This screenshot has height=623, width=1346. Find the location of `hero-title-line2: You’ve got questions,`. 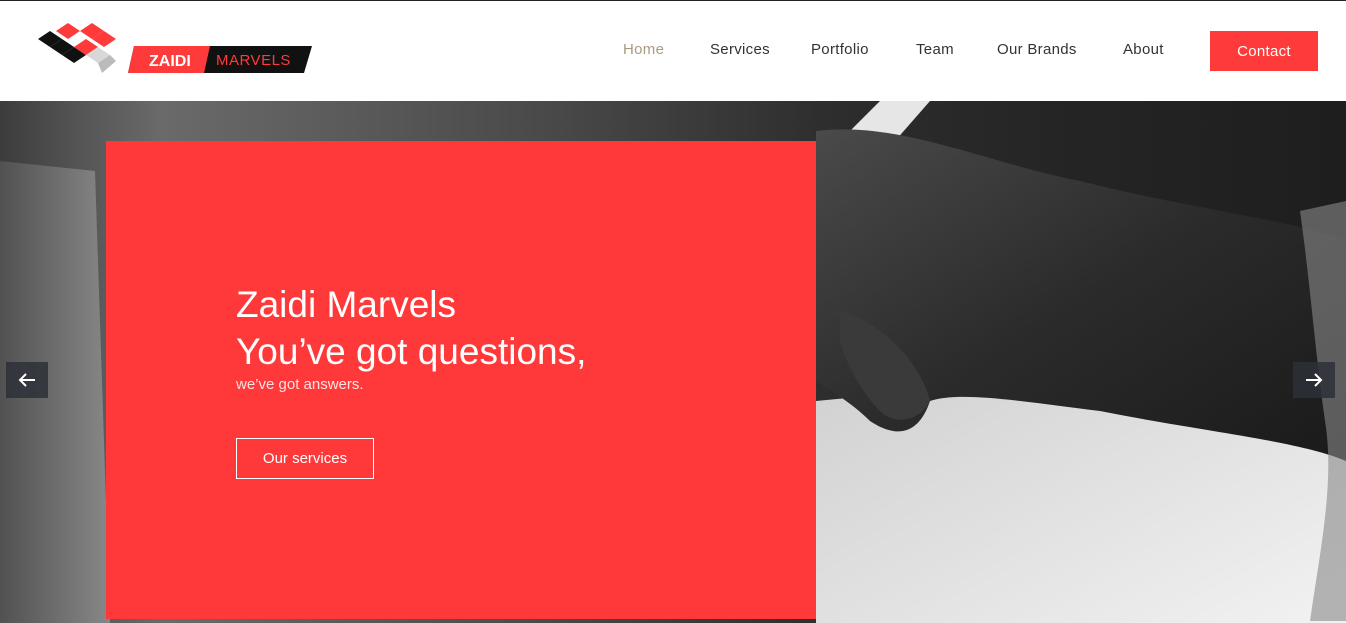

hero-title-line2: You’ve got questions, is located at coordinates (411, 351).